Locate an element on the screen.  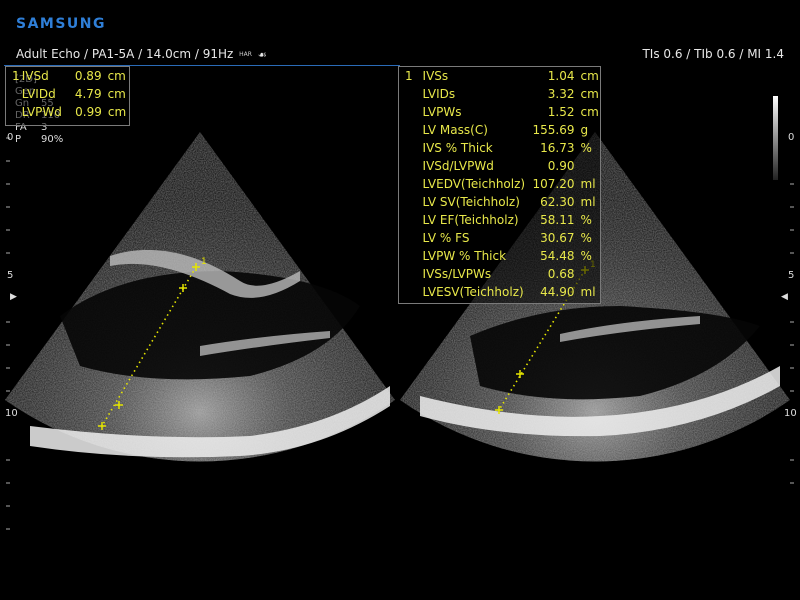
measurement-row: LV % FS 30.67% is located at coordinates (507, 238).